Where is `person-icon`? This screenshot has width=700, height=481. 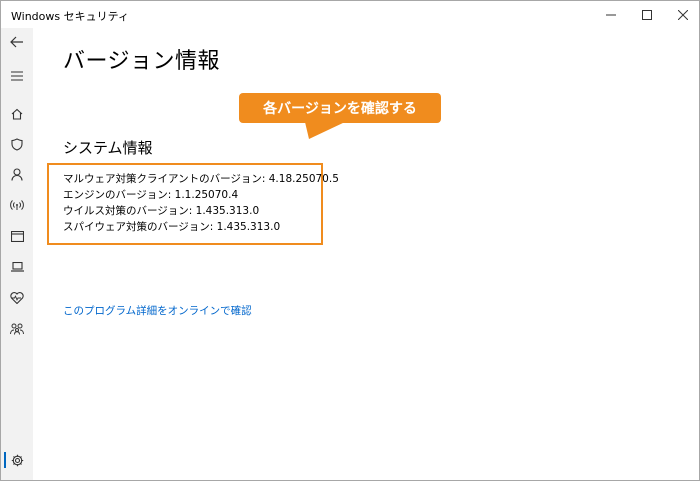 person-icon is located at coordinates (17, 174).